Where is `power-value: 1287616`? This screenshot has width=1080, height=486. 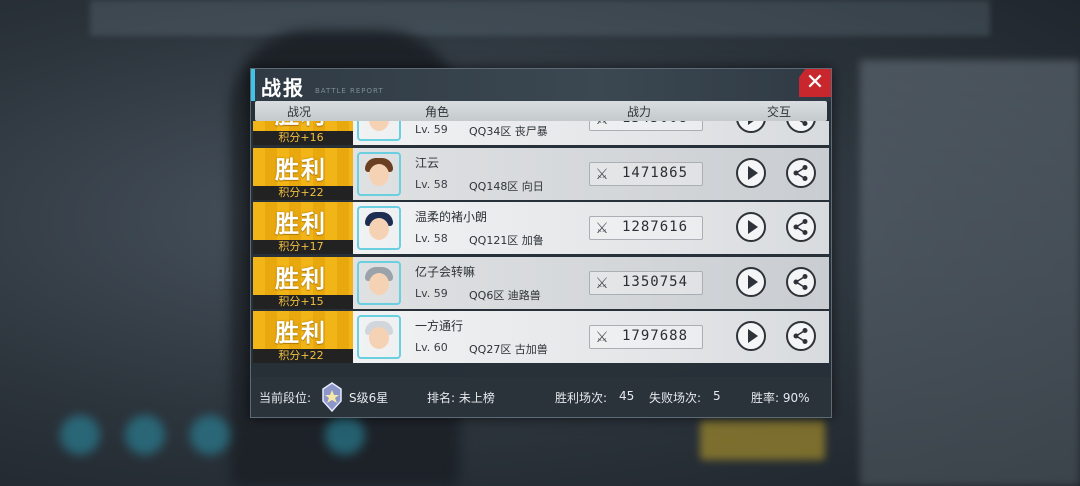 power-value: 1287616 is located at coordinates (655, 227).